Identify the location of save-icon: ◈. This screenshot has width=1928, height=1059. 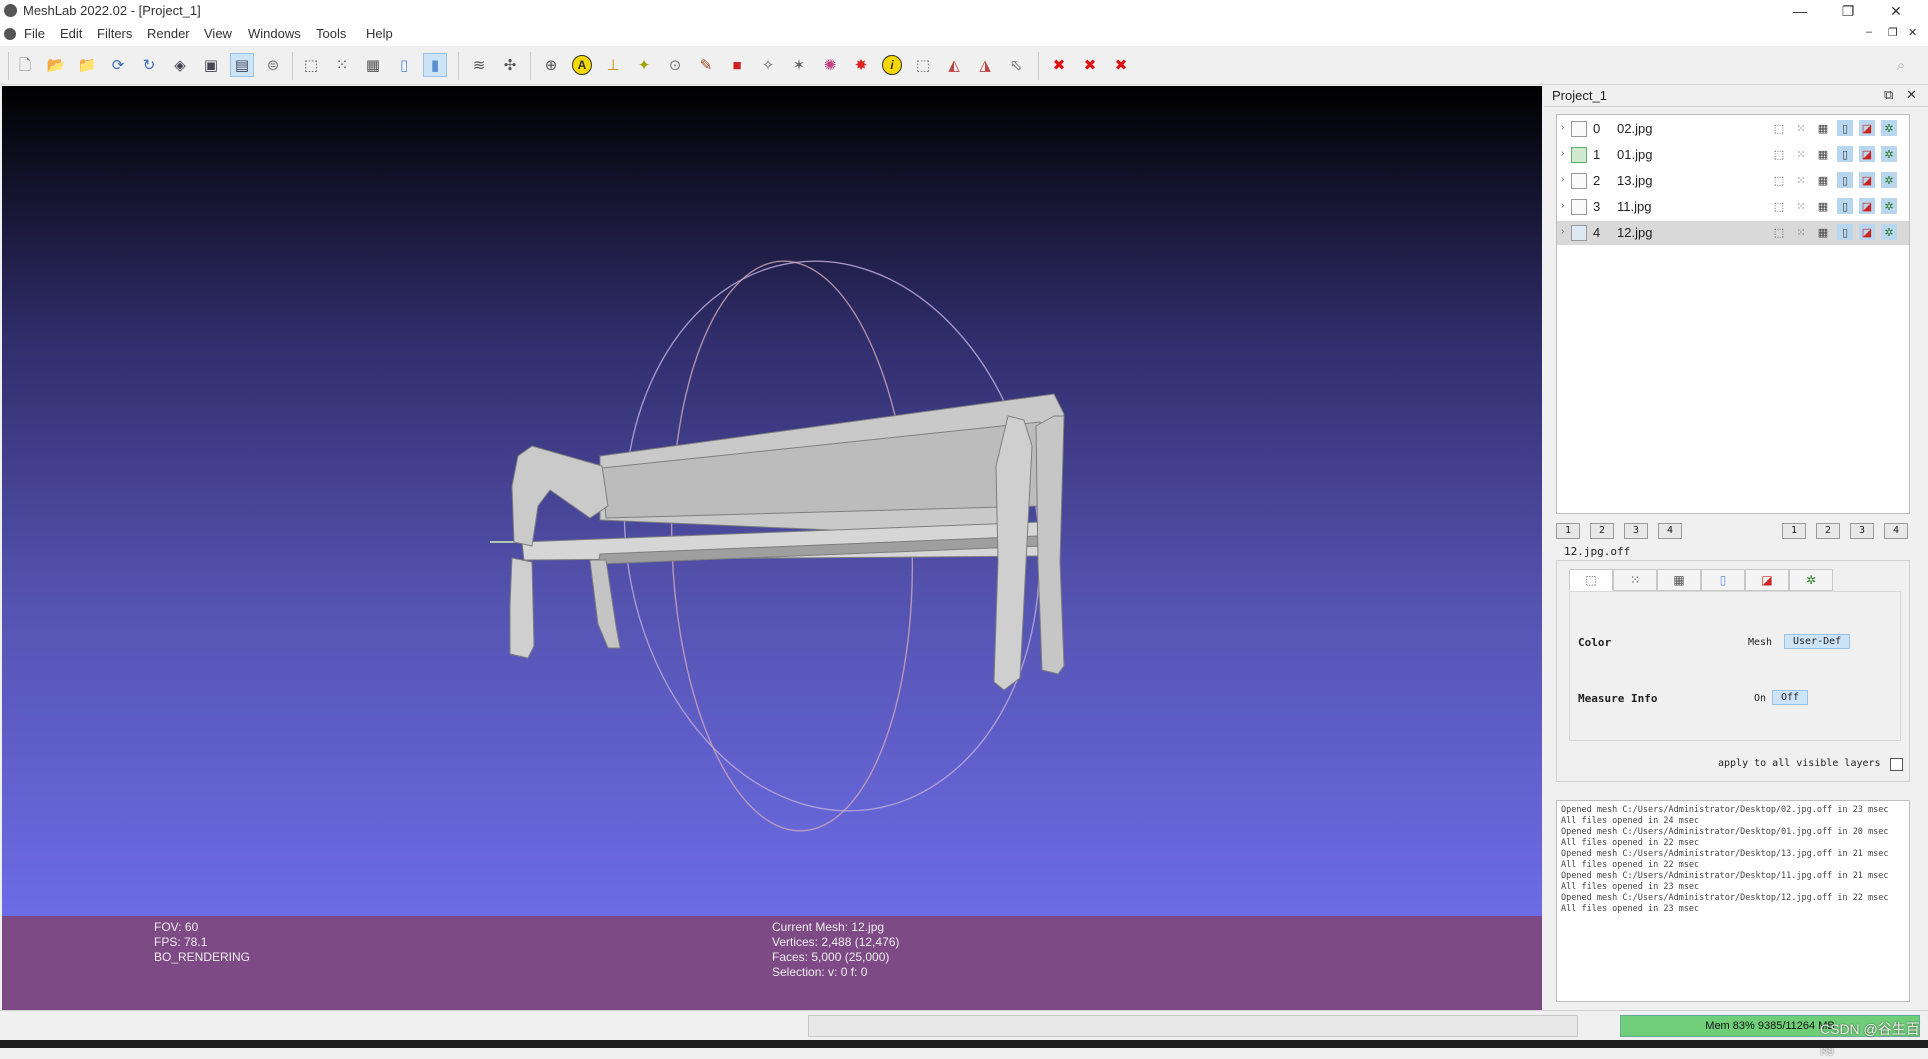
(180, 65).